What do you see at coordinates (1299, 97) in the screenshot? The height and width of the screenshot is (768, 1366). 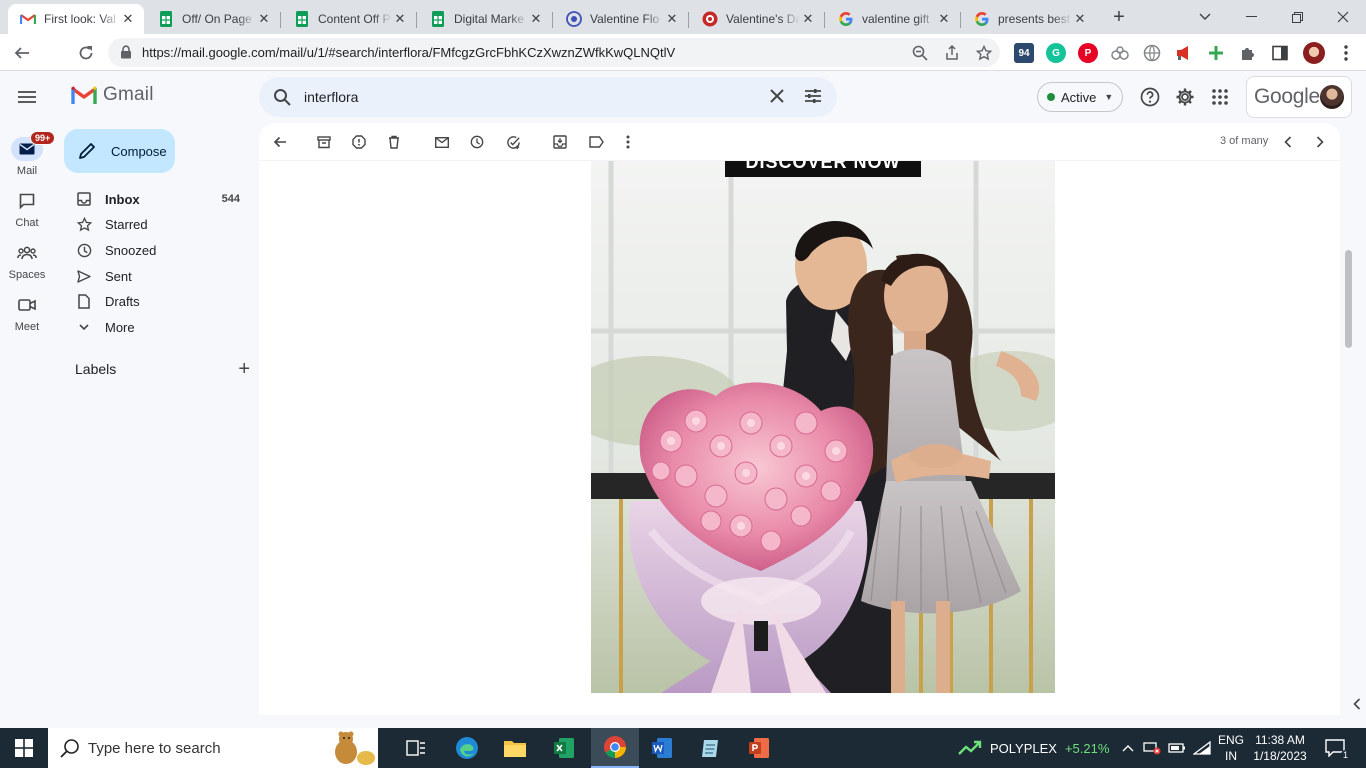 I see `google-account-button: Google` at bounding box center [1299, 97].